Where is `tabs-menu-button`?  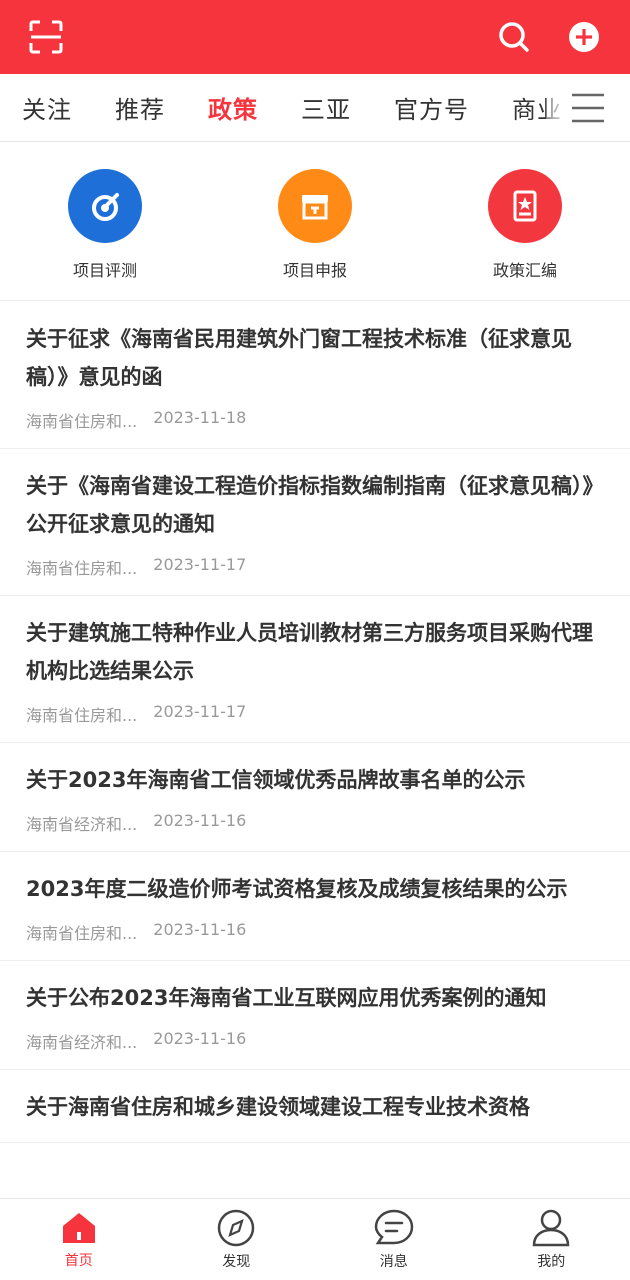
tabs-menu-button is located at coordinates (588, 107).